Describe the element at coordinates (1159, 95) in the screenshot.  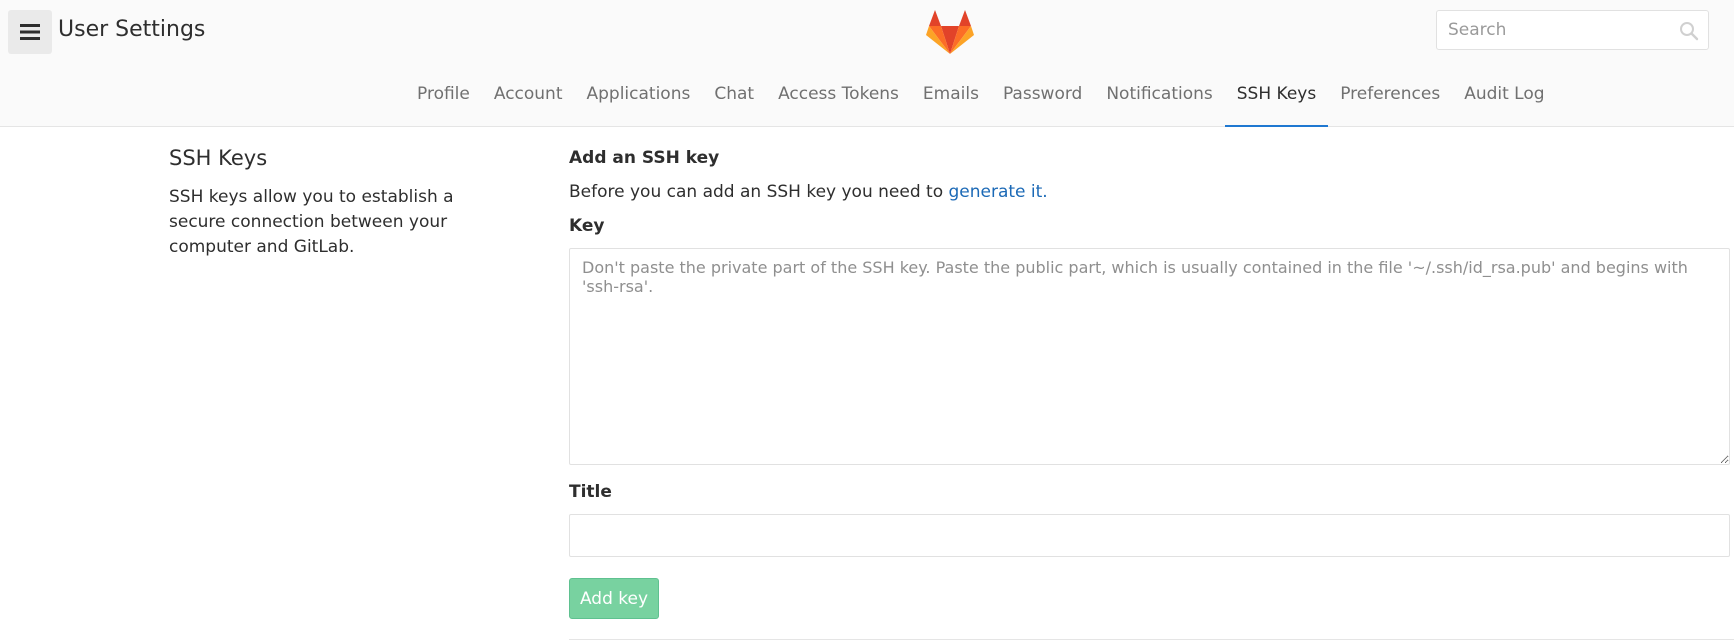
I see `tab-notifications: Notifications` at that location.